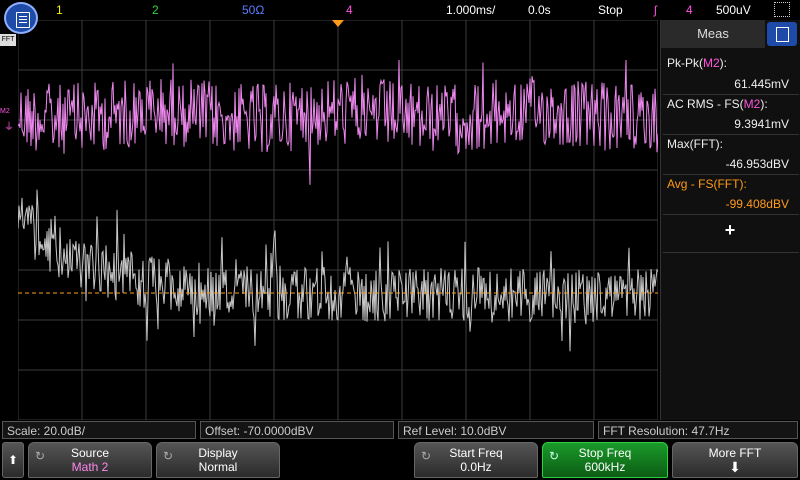  What do you see at coordinates (717, 104) in the screenshot?
I see `meas-2-label: AC RMS - FS(M2):` at bounding box center [717, 104].